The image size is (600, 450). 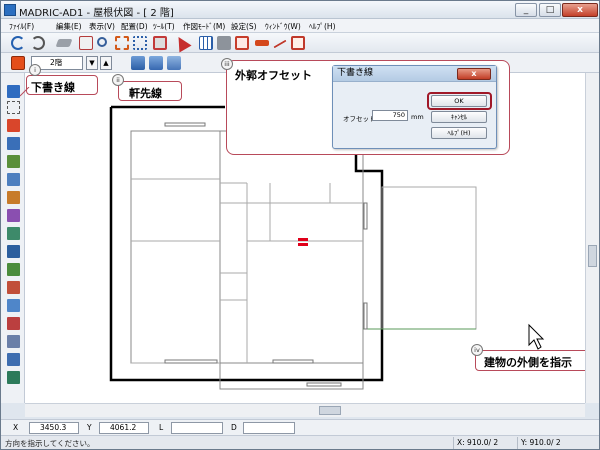 I want to click on zoom-icon, so click(x=102, y=42).